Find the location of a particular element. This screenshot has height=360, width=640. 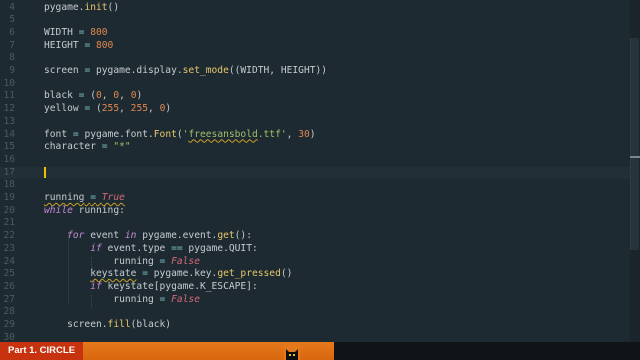

code-line: 5 is located at coordinates (315, 20).